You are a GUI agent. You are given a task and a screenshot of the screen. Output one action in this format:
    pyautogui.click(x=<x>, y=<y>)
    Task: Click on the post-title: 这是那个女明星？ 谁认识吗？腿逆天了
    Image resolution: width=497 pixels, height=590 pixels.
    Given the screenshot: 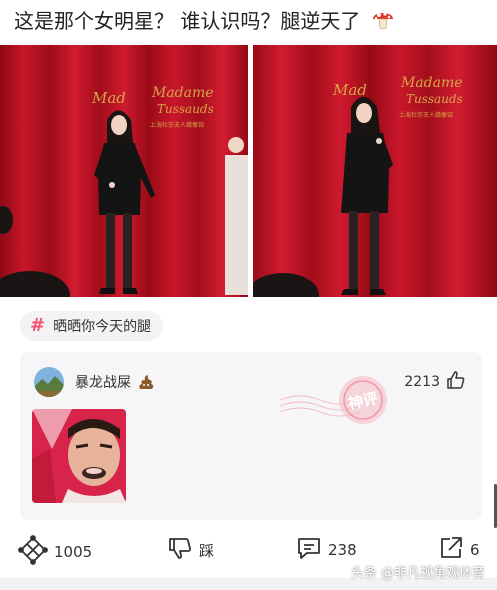 What is the action you would take?
    pyautogui.click(x=204, y=22)
    